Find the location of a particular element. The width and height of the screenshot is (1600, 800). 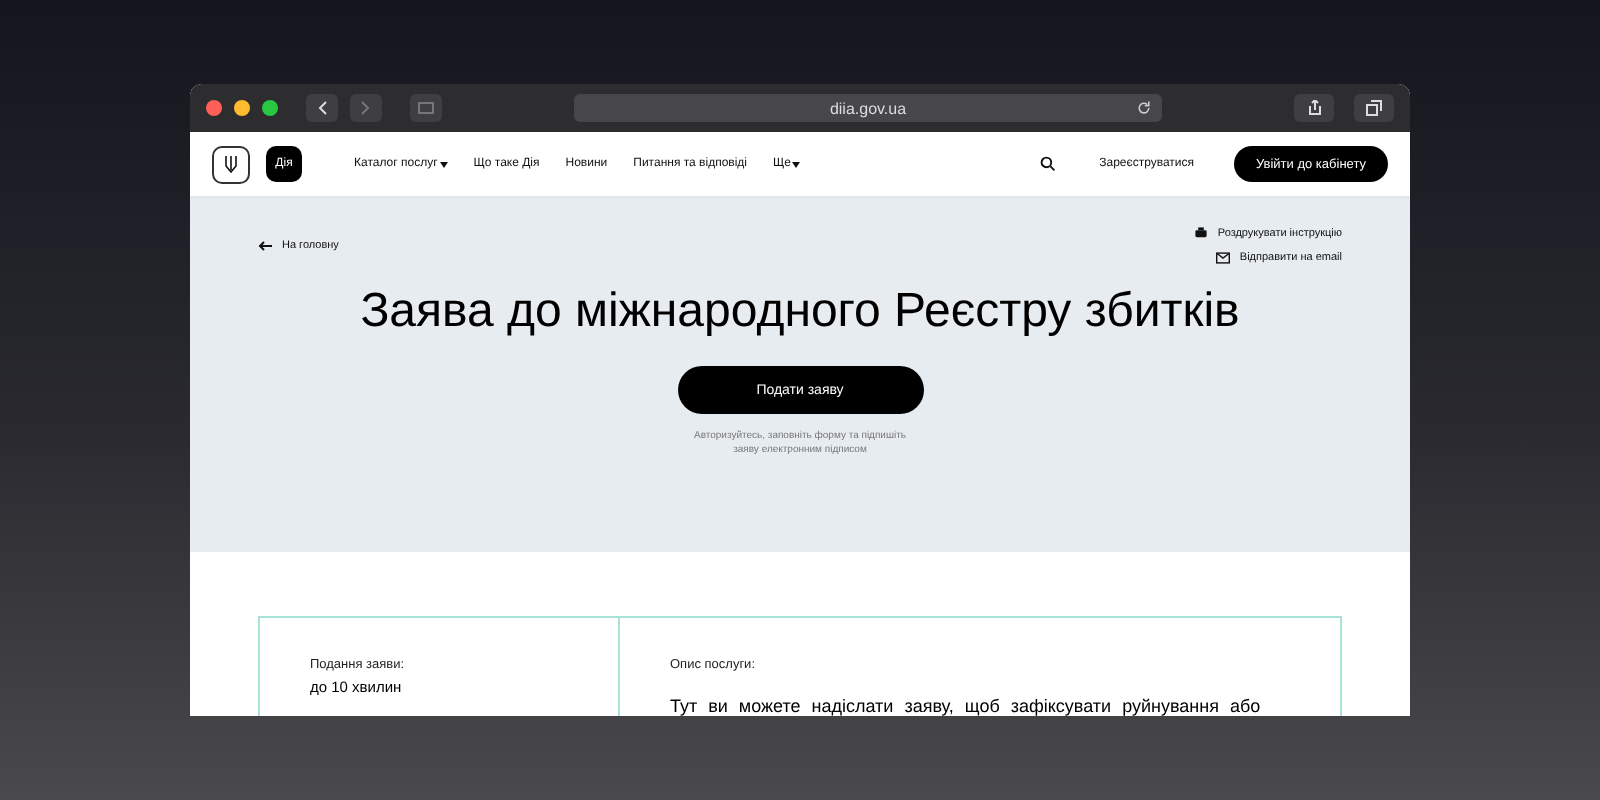

search-icon is located at coordinates (1047, 164).